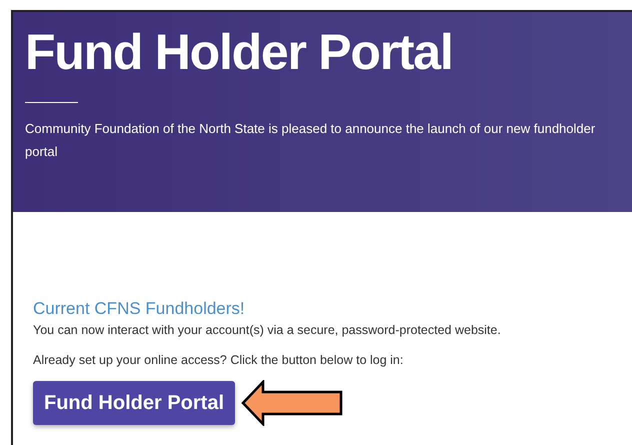 The width and height of the screenshot is (632, 445). I want to click on announcement-text: Community Foundation of the North State is pleased to announce the launch of our new fundholder portal, so click(310, 140).